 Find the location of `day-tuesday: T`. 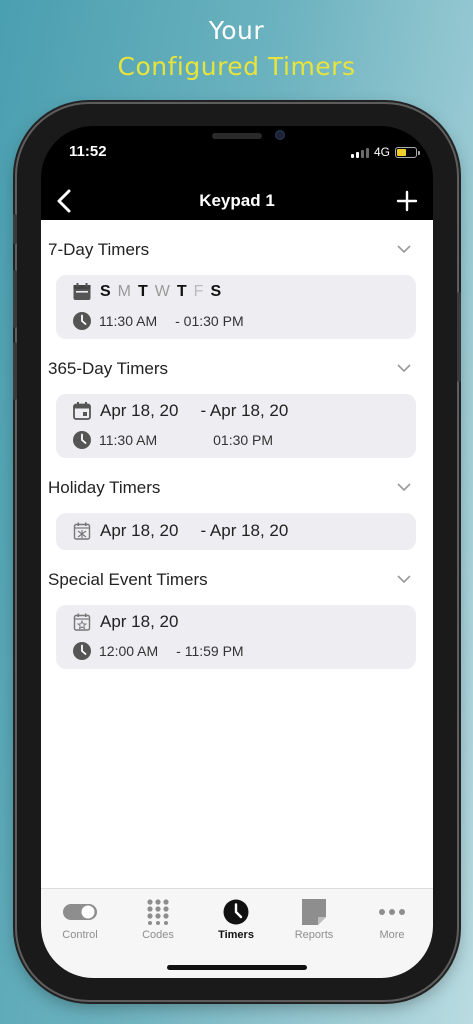

day-tuesday: T is located at coordinates (143, 292).